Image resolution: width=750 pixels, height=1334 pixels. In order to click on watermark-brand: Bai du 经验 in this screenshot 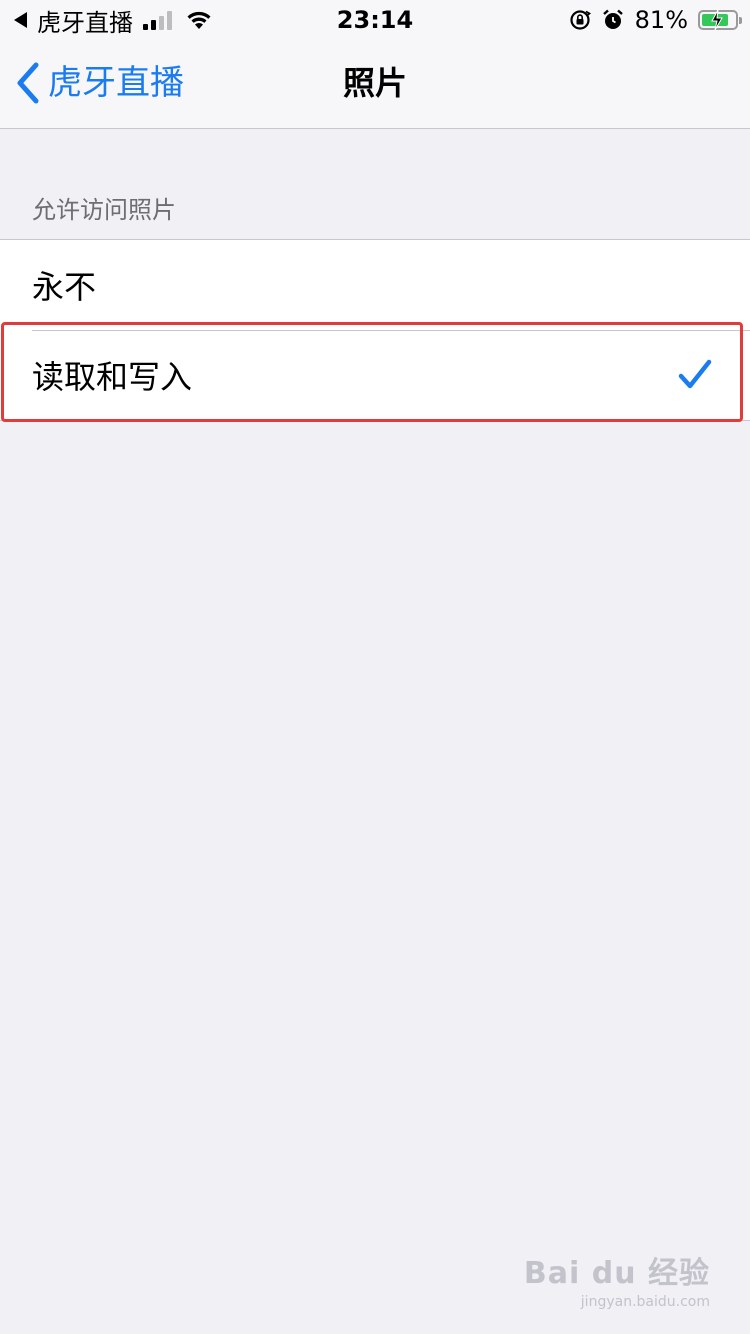, I will do `click(616, 1273)`.